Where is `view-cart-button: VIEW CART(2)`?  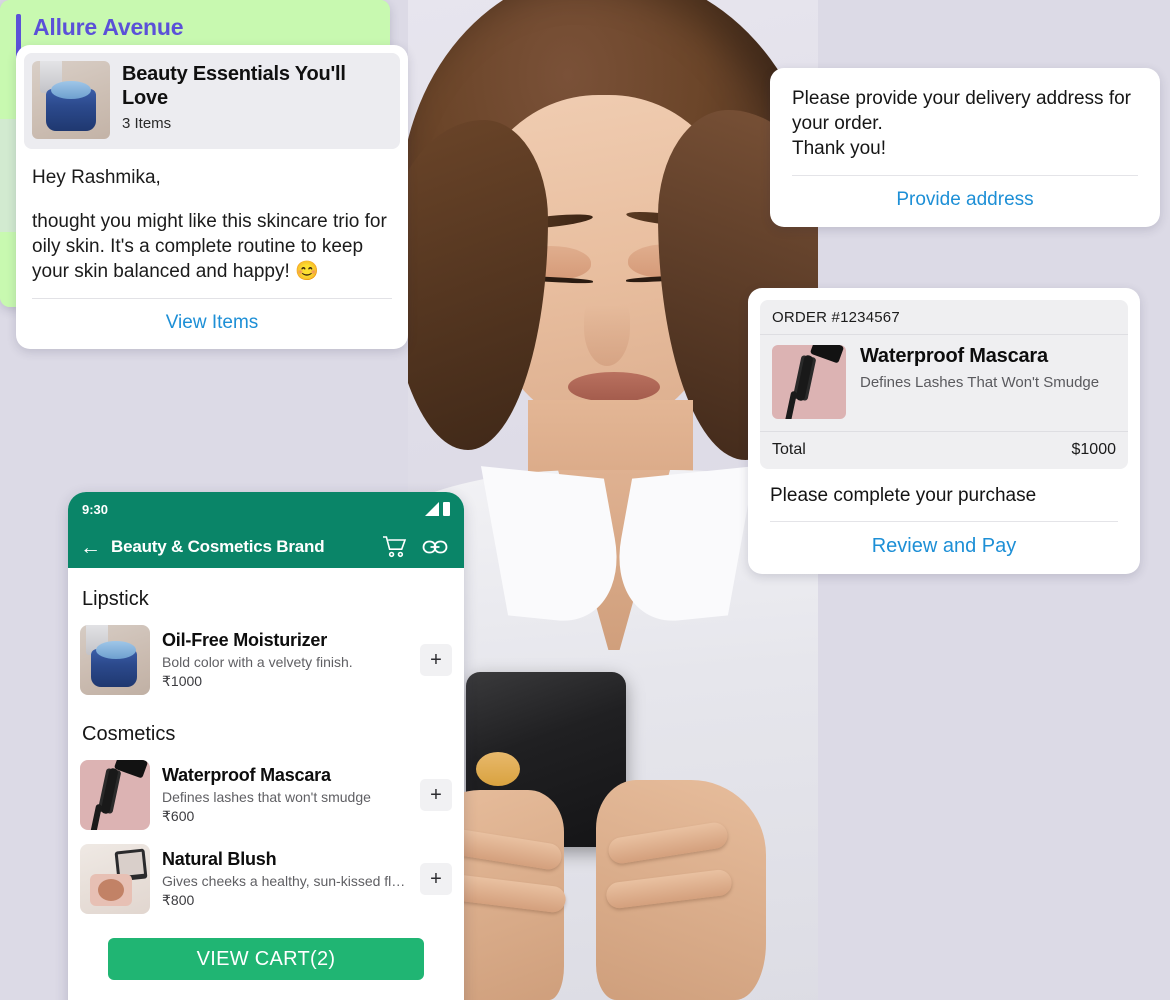
view-cart-button: VIEW CART(2) is located at coordinates (266, 959).